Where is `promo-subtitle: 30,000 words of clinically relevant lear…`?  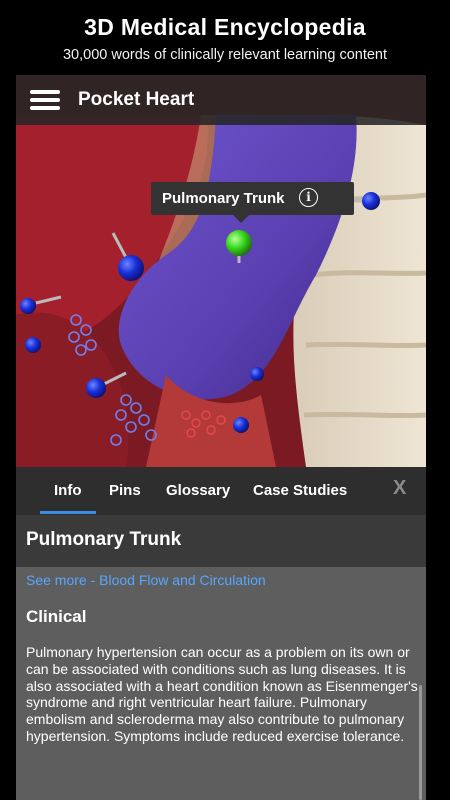
promo-subtitle: 30,000 words of clinically relevant lear… is located at coordinates (225, 55).